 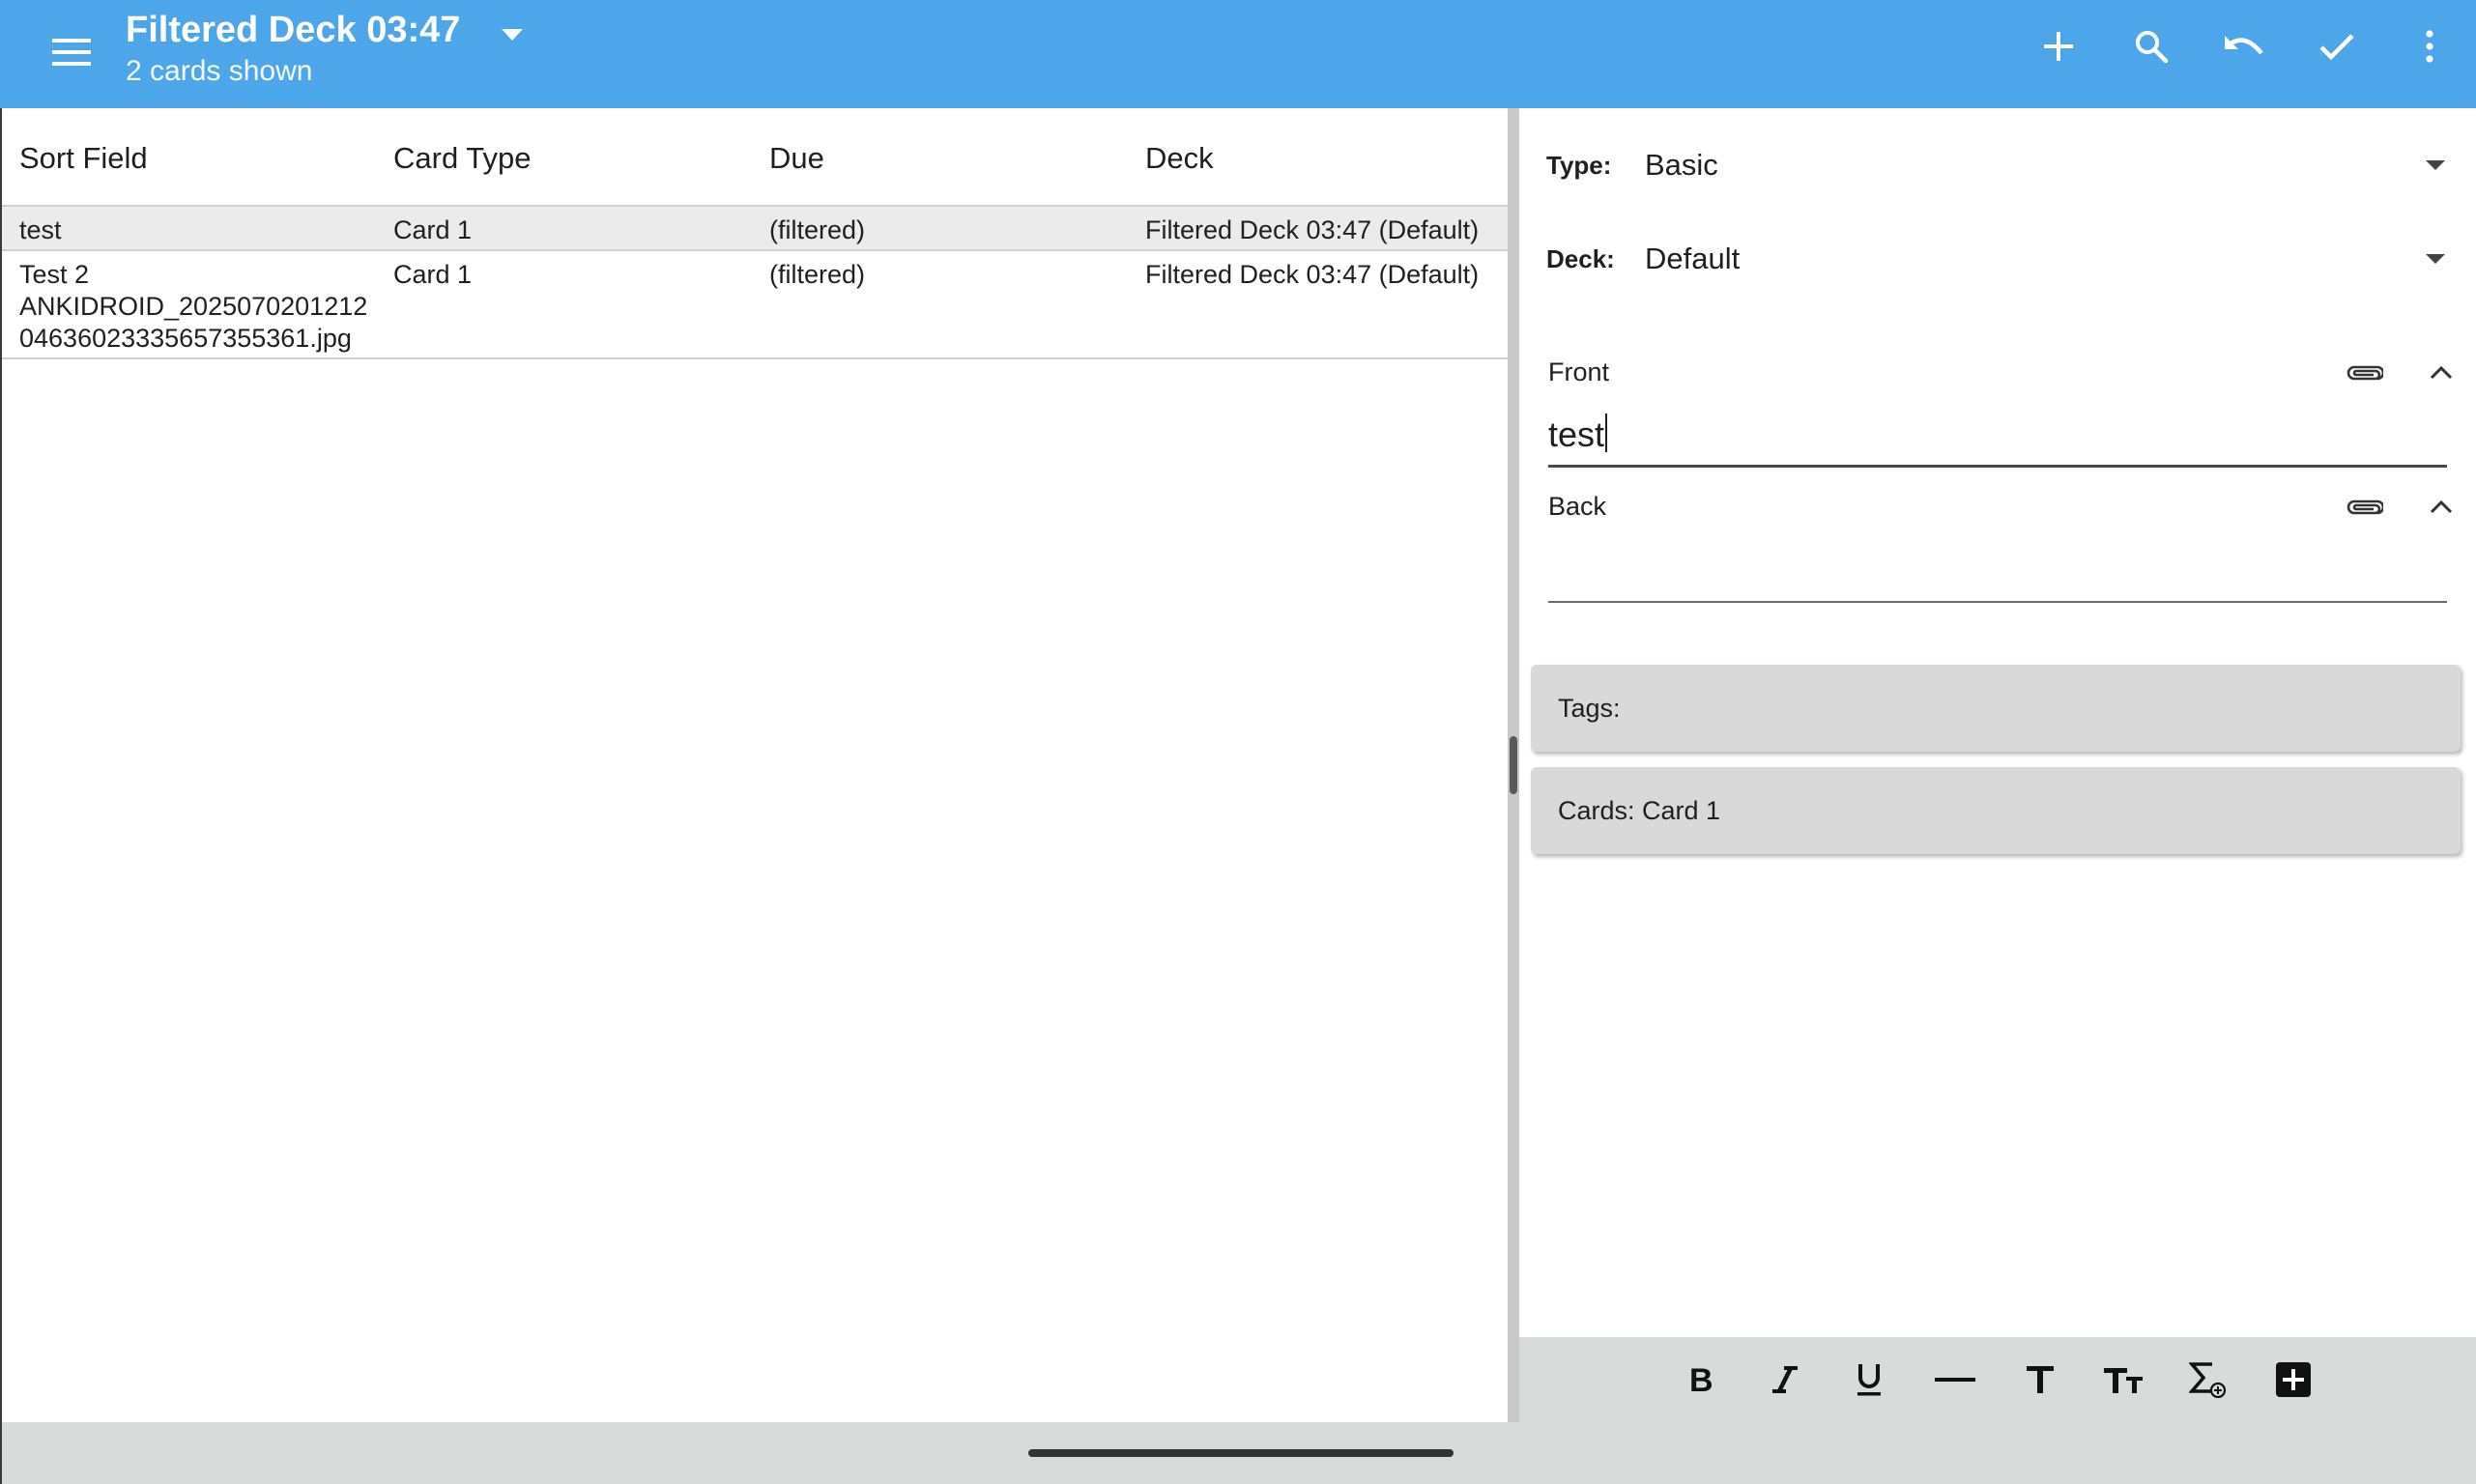 I want to click on deck-title: Filtered Deck 03:47, so click(x=293, y=30).